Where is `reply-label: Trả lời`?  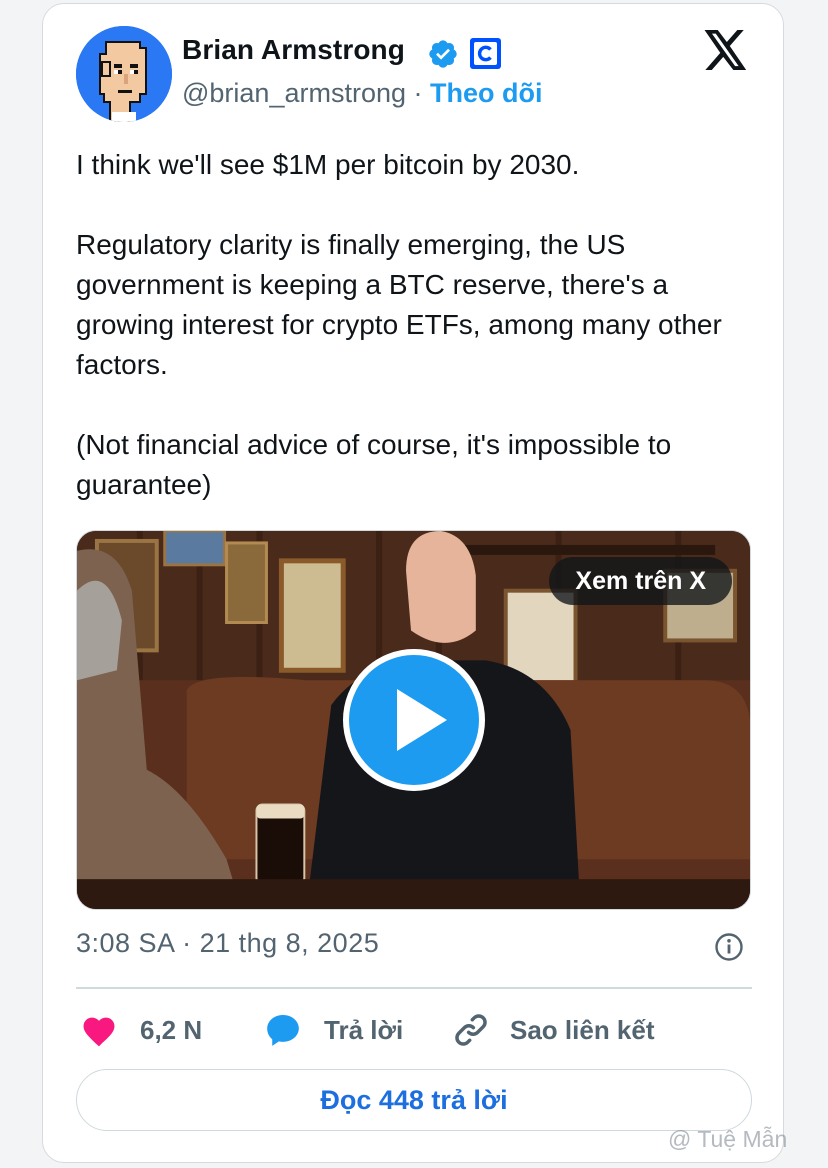
reply-label: Trả lời is located at coordinates (364, 1029).